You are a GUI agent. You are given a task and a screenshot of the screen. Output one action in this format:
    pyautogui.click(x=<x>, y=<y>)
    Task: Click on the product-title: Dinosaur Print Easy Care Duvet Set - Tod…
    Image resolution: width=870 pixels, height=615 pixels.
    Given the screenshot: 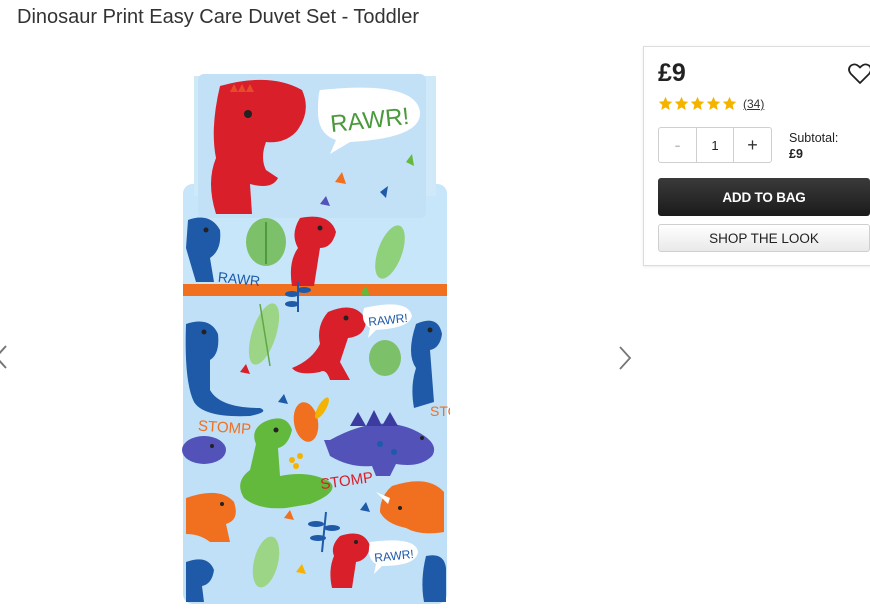 What is the action you would take?
    pyautogui.click(x=218, y=17)
    